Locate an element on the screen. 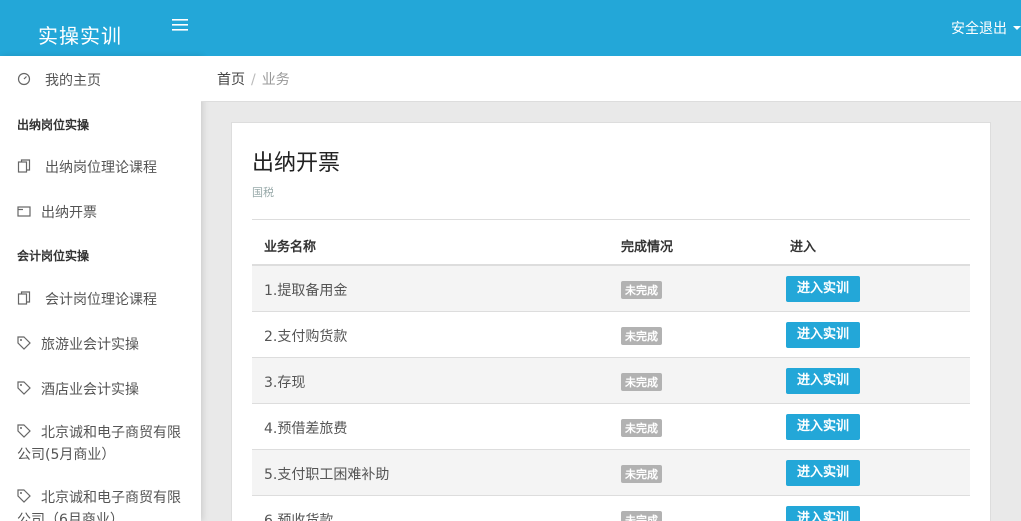 This screenshot has width=1021, height=521. sidebar-item-company-may: 北京诚和电子商贸有限公司(5月商业） is located at coordinates (104, 444).